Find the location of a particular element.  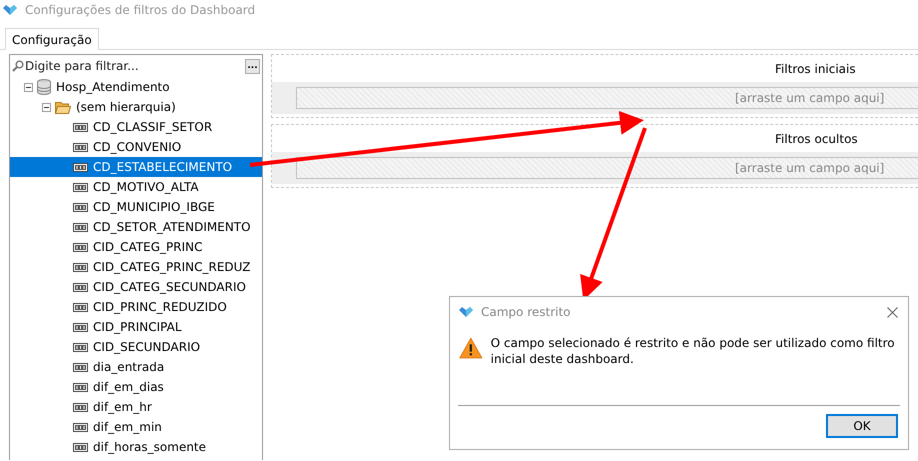

dialog-message: O campo selecionado é restrito e não pode ser utilizado como filtro inicial deste dashboard. is located at coordinates (693, 351).